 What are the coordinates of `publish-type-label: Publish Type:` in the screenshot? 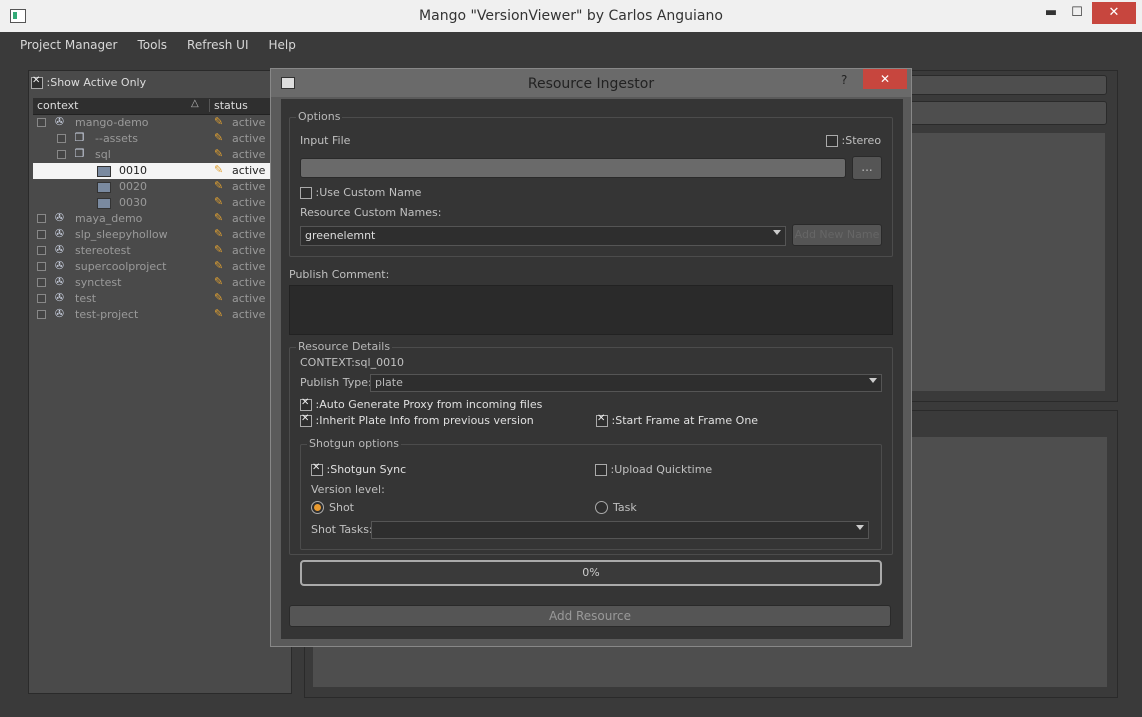 It's located at (336, 382).